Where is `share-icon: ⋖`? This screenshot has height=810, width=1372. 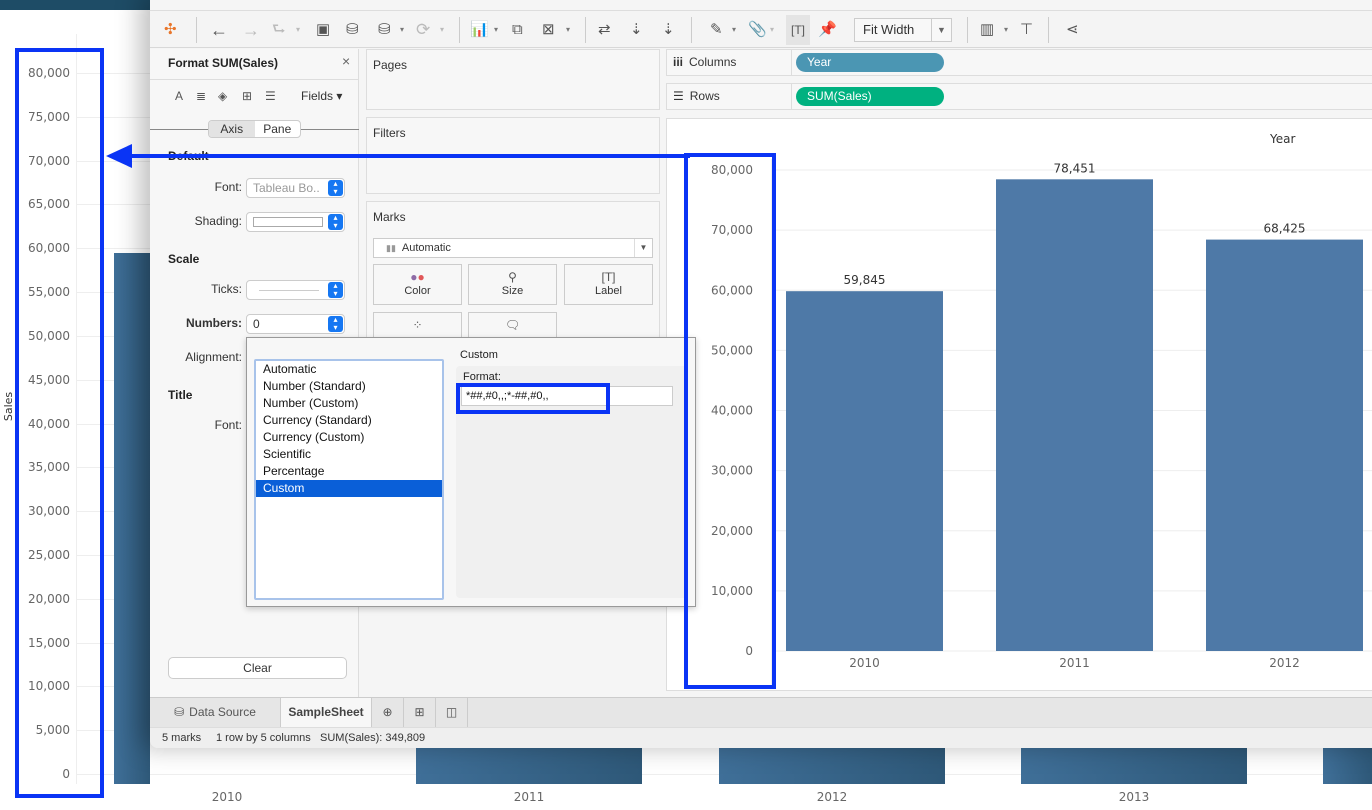
share-icon: ⋖ is located at coordinates (1072, 30).